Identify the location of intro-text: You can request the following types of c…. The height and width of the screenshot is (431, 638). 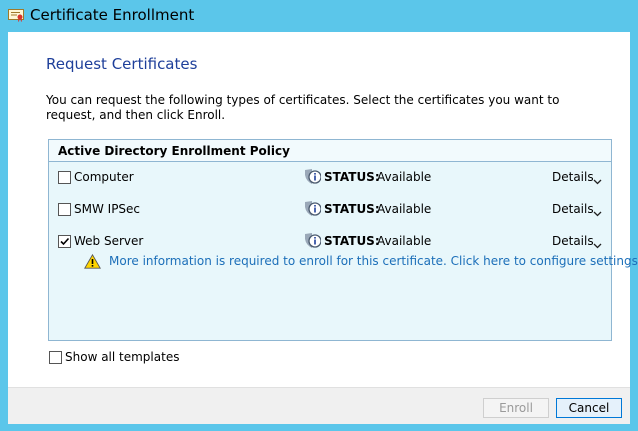
(303, 107).